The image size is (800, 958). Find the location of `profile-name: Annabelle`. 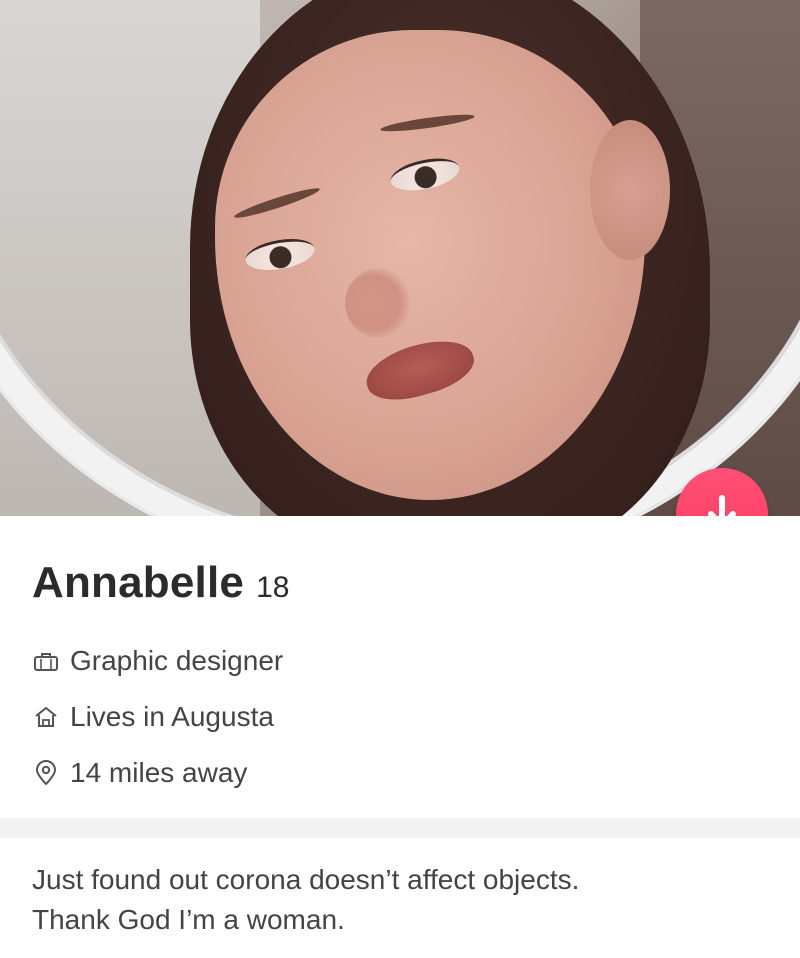

profile-name: Annabelle is located at coordinates (138, 582).